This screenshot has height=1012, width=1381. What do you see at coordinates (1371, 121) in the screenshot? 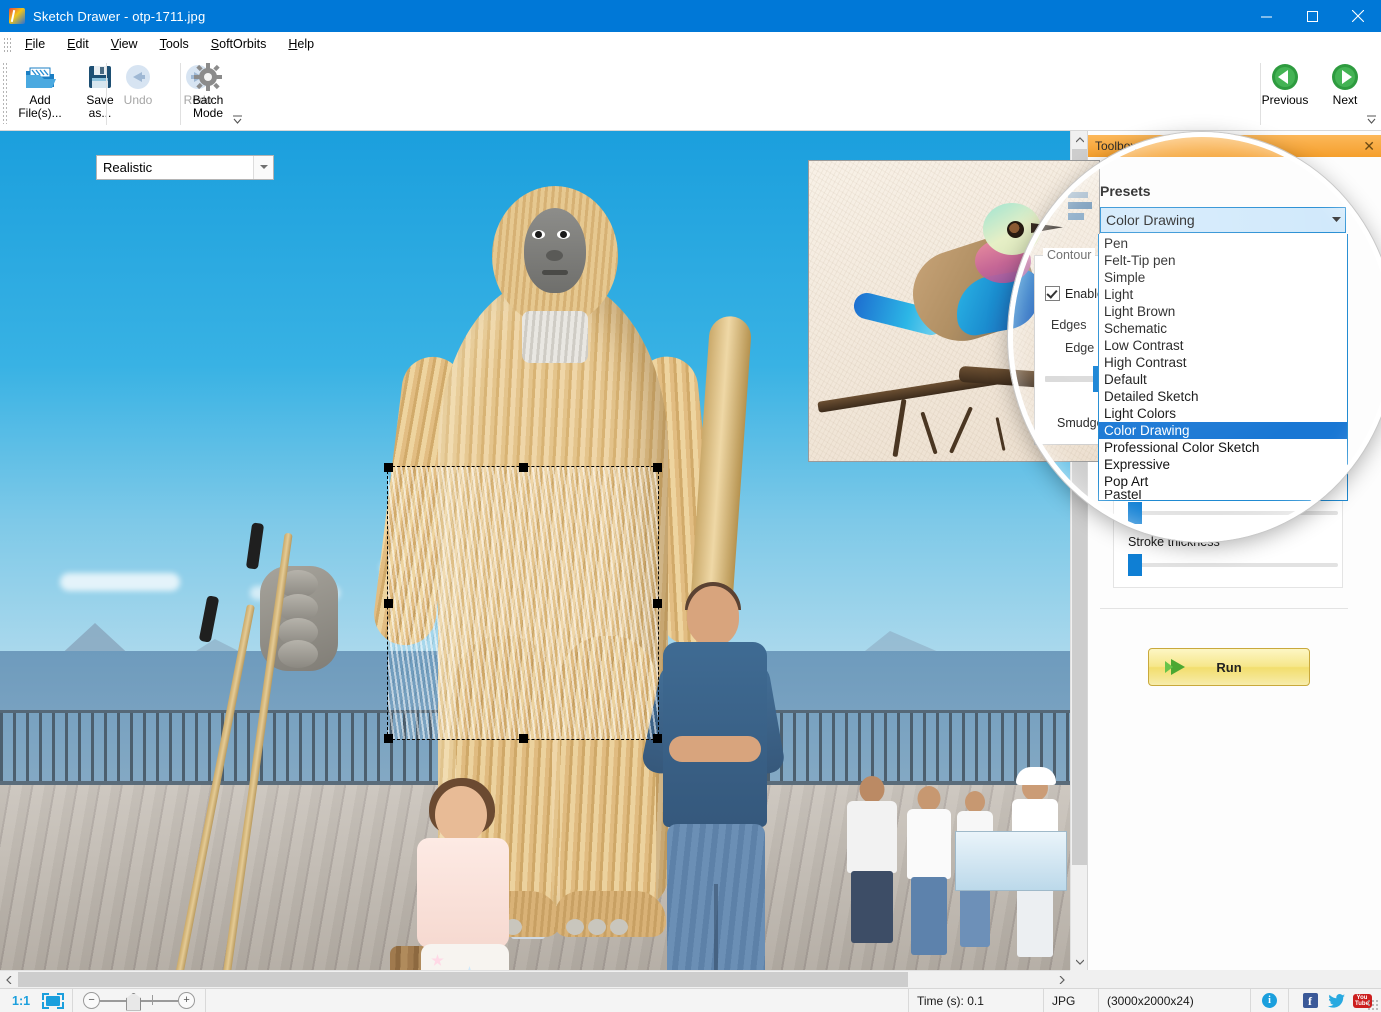
I see `toolbar-nav-overflow-button` at bounding box center [1371, 121].